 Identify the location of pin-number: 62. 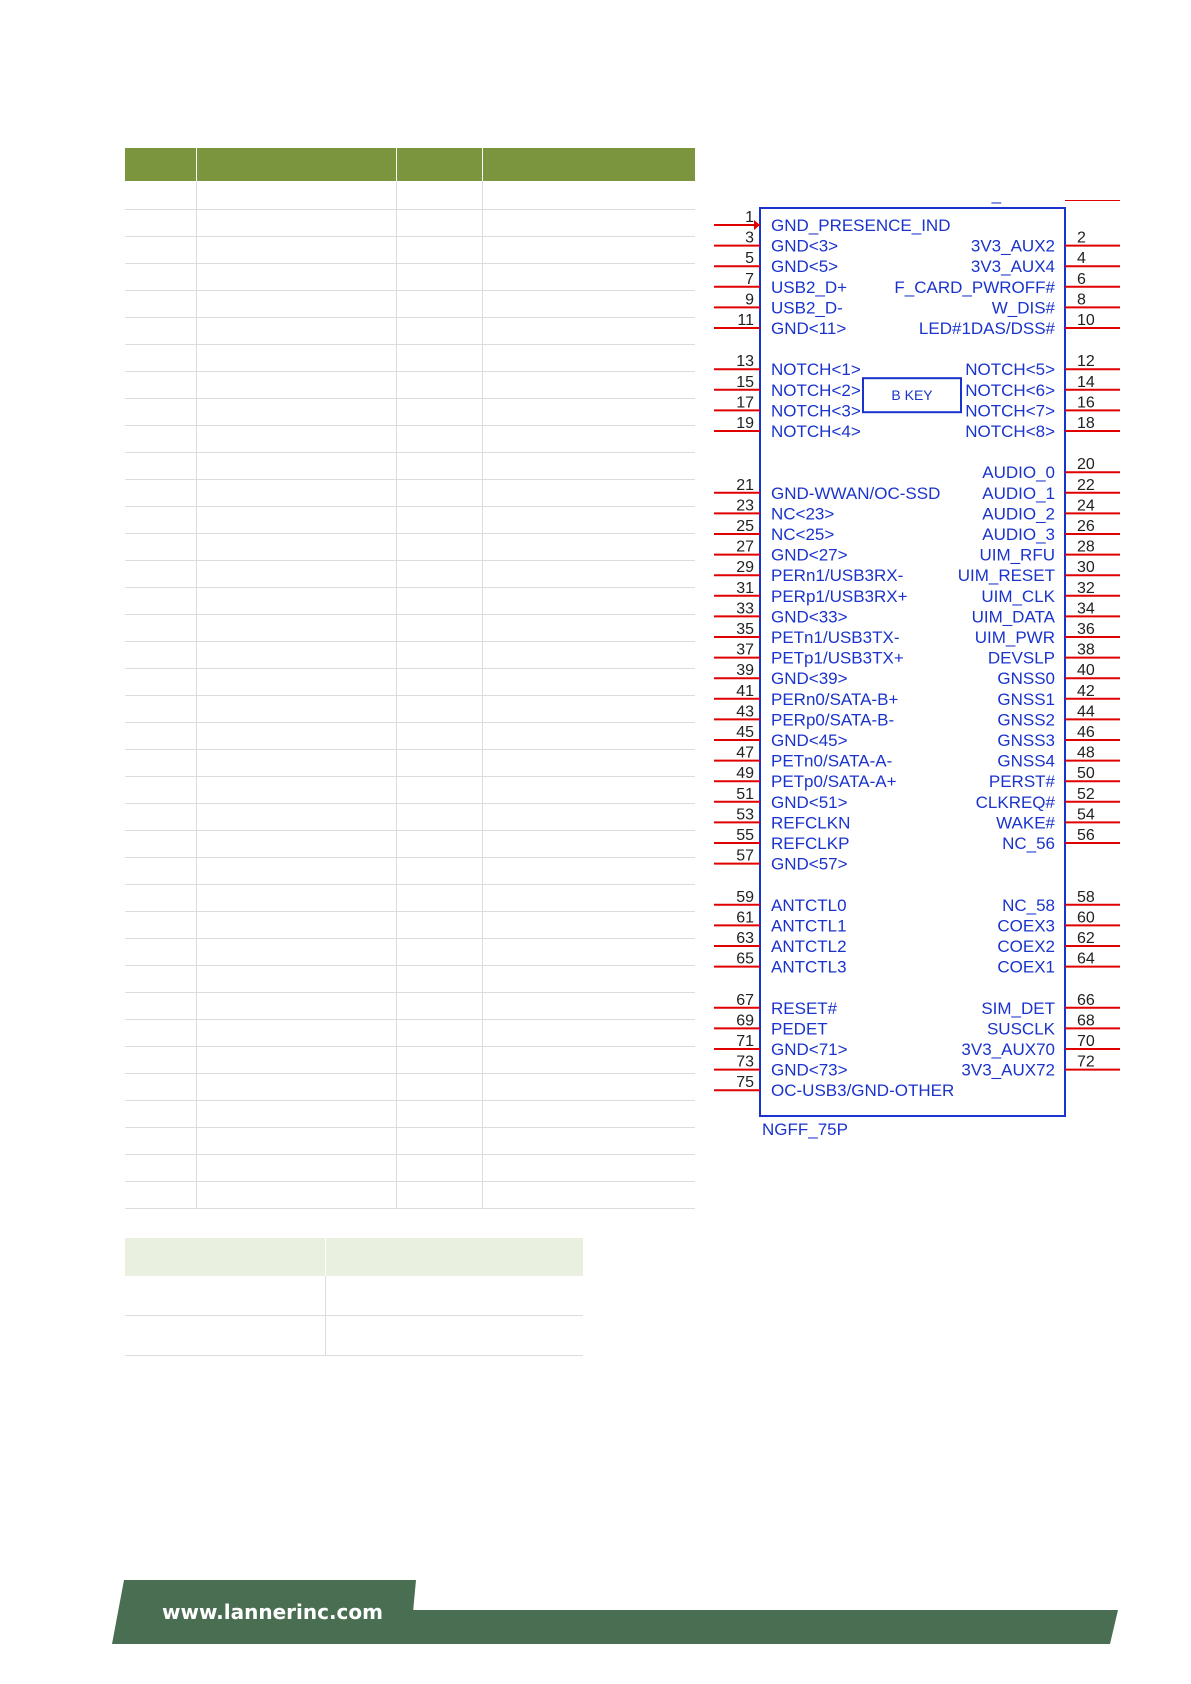
(1086, 938).